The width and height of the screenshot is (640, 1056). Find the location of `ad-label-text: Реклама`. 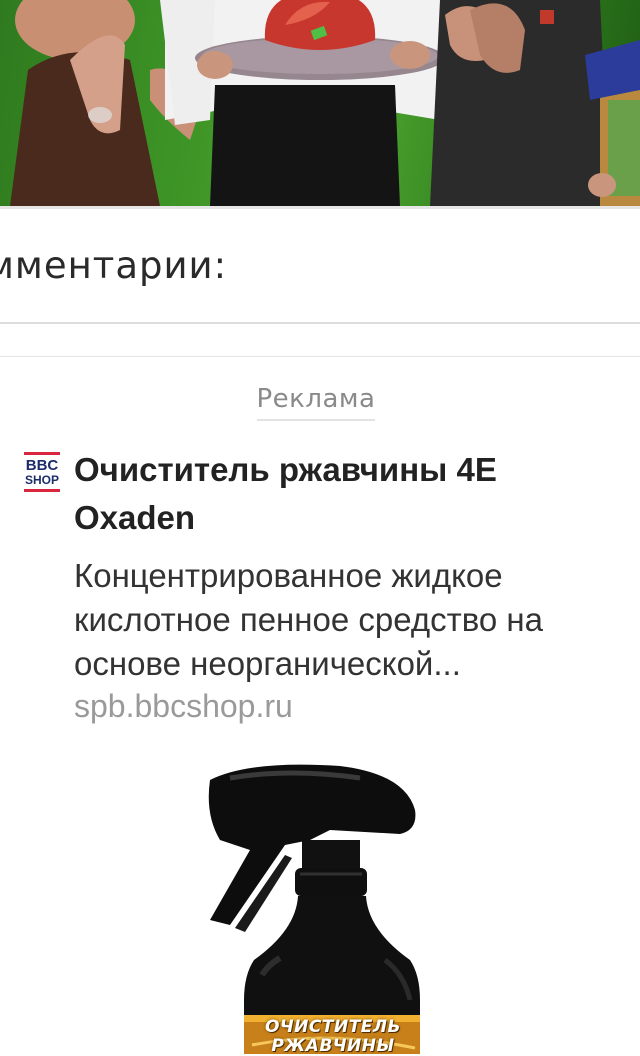

ad-label-text: Реклама is located at coordinates (316, 402).